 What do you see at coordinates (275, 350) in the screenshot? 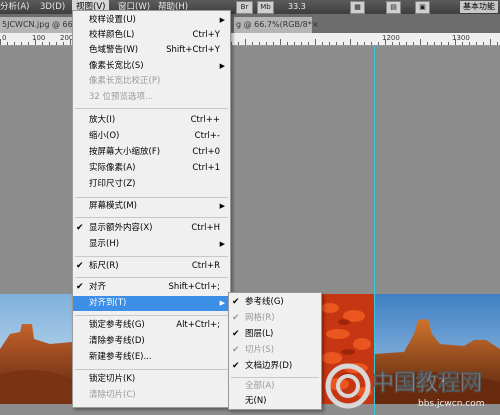
I see `snap-item-slices: ✔ 切片(S)` at bounding box center [275, 350].